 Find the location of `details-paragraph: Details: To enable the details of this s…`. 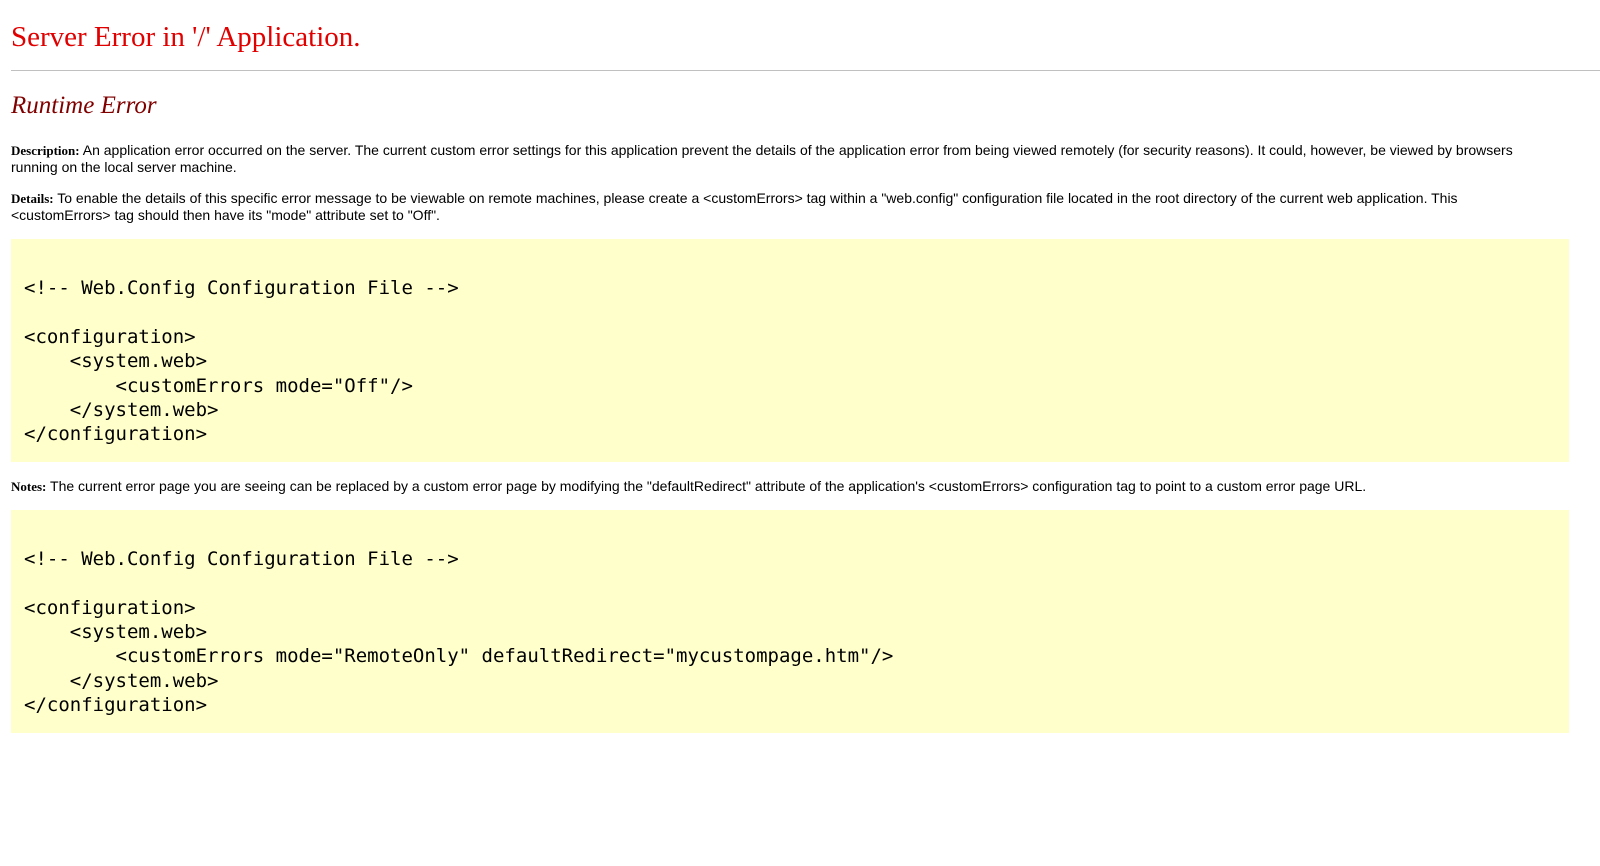

details-paragraph: Details: To enable the details of this s… is located at coordinates (783, 206).